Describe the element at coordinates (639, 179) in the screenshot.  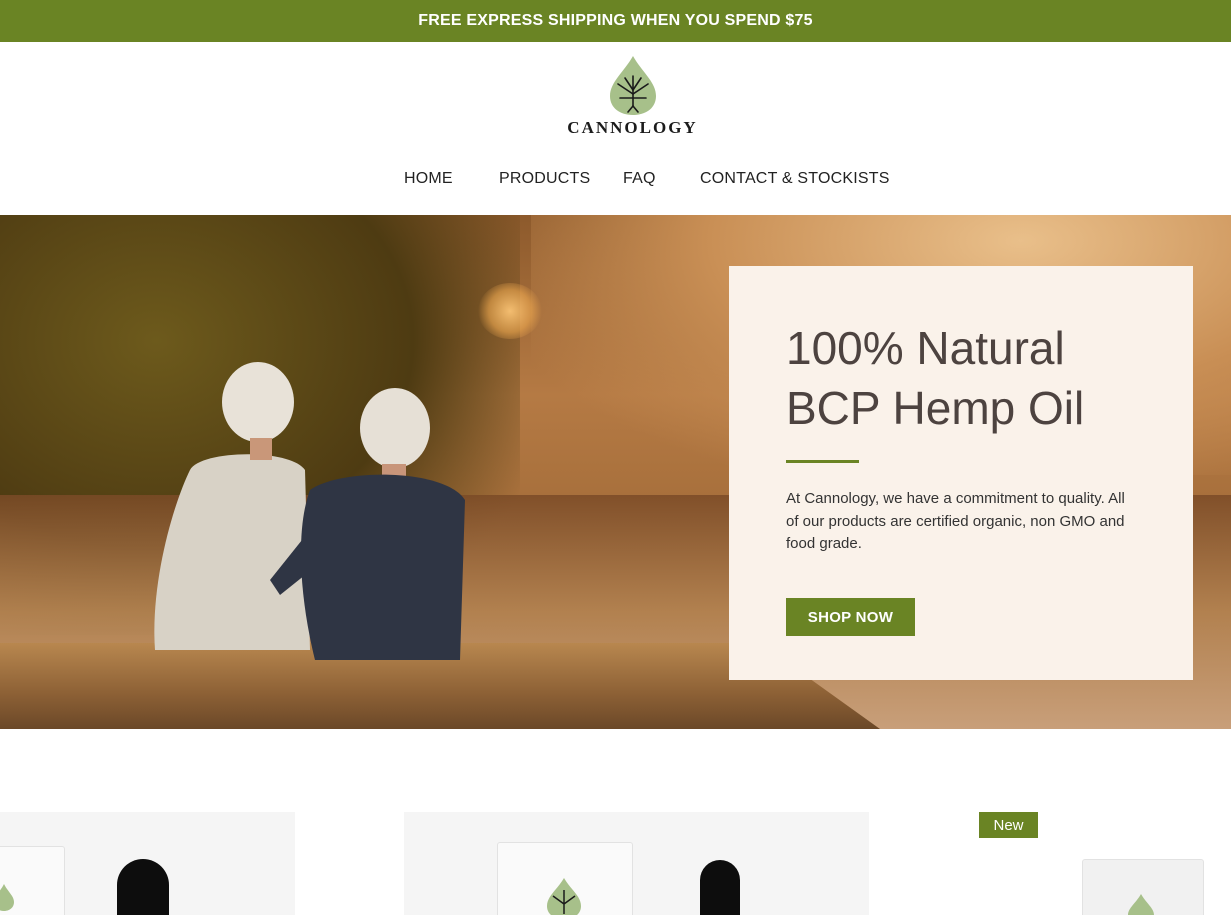
I see `nav-faq: FAQ` at that location.